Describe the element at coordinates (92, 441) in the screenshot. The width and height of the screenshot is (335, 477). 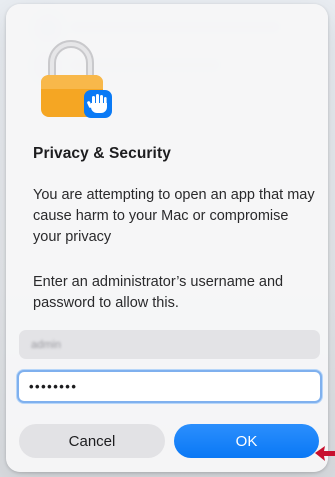
I see `cancel-button: Cancel` at that location.